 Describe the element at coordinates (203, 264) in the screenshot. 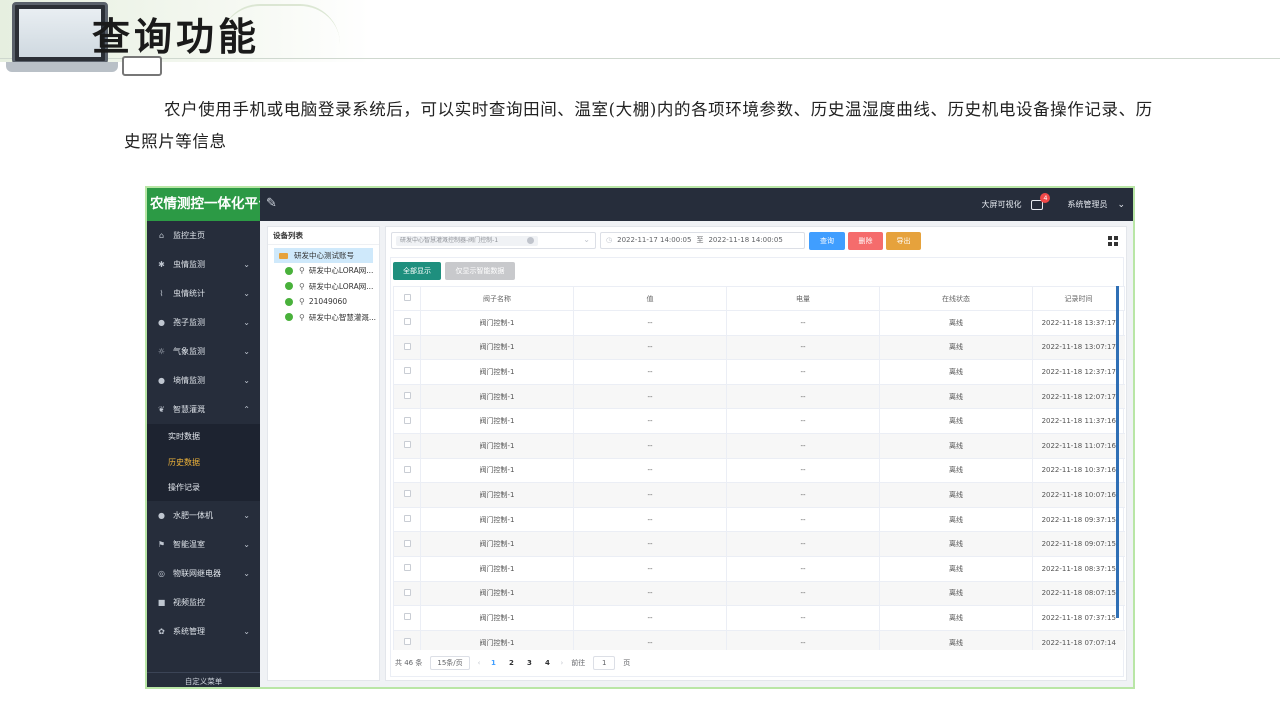

I see `sidebar-item: ✱ 虫情监测 ⌄` at that location.